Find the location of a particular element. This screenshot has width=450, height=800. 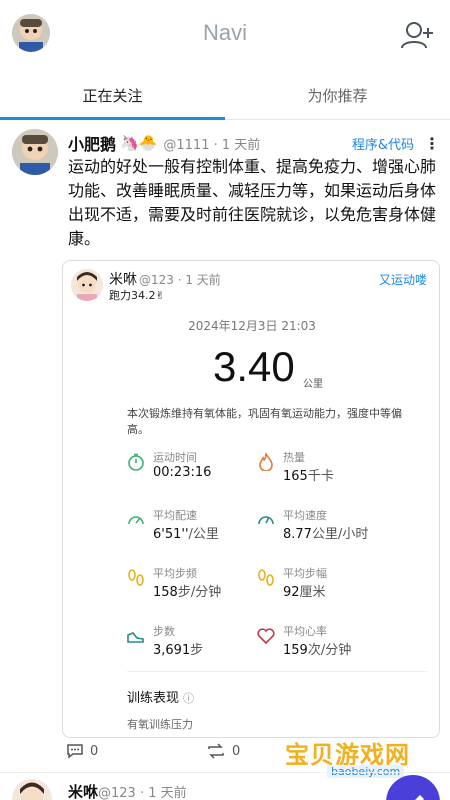

tab-recommended: 为你推荐 is located at coordinates (337, 95).